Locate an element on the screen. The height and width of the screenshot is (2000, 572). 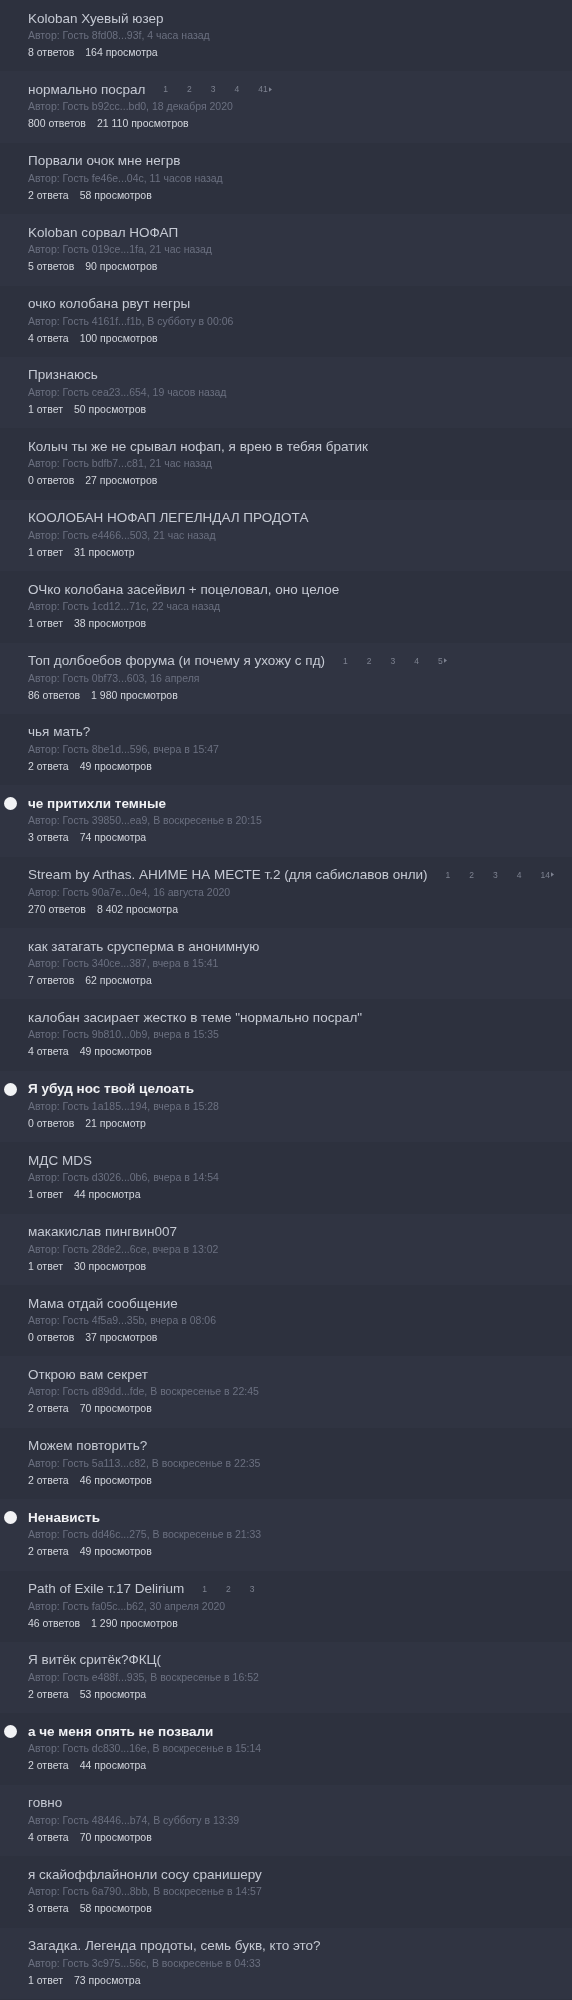
author-text: Автор: Гость 1cd12...71c, 22 часа назад is located at coordinates (125, 606).